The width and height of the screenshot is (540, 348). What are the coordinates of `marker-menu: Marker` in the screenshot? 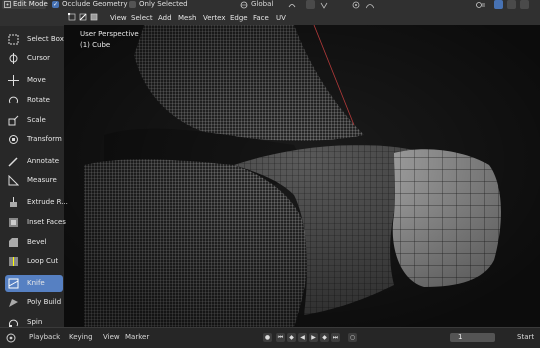 It's located at (137, 337).